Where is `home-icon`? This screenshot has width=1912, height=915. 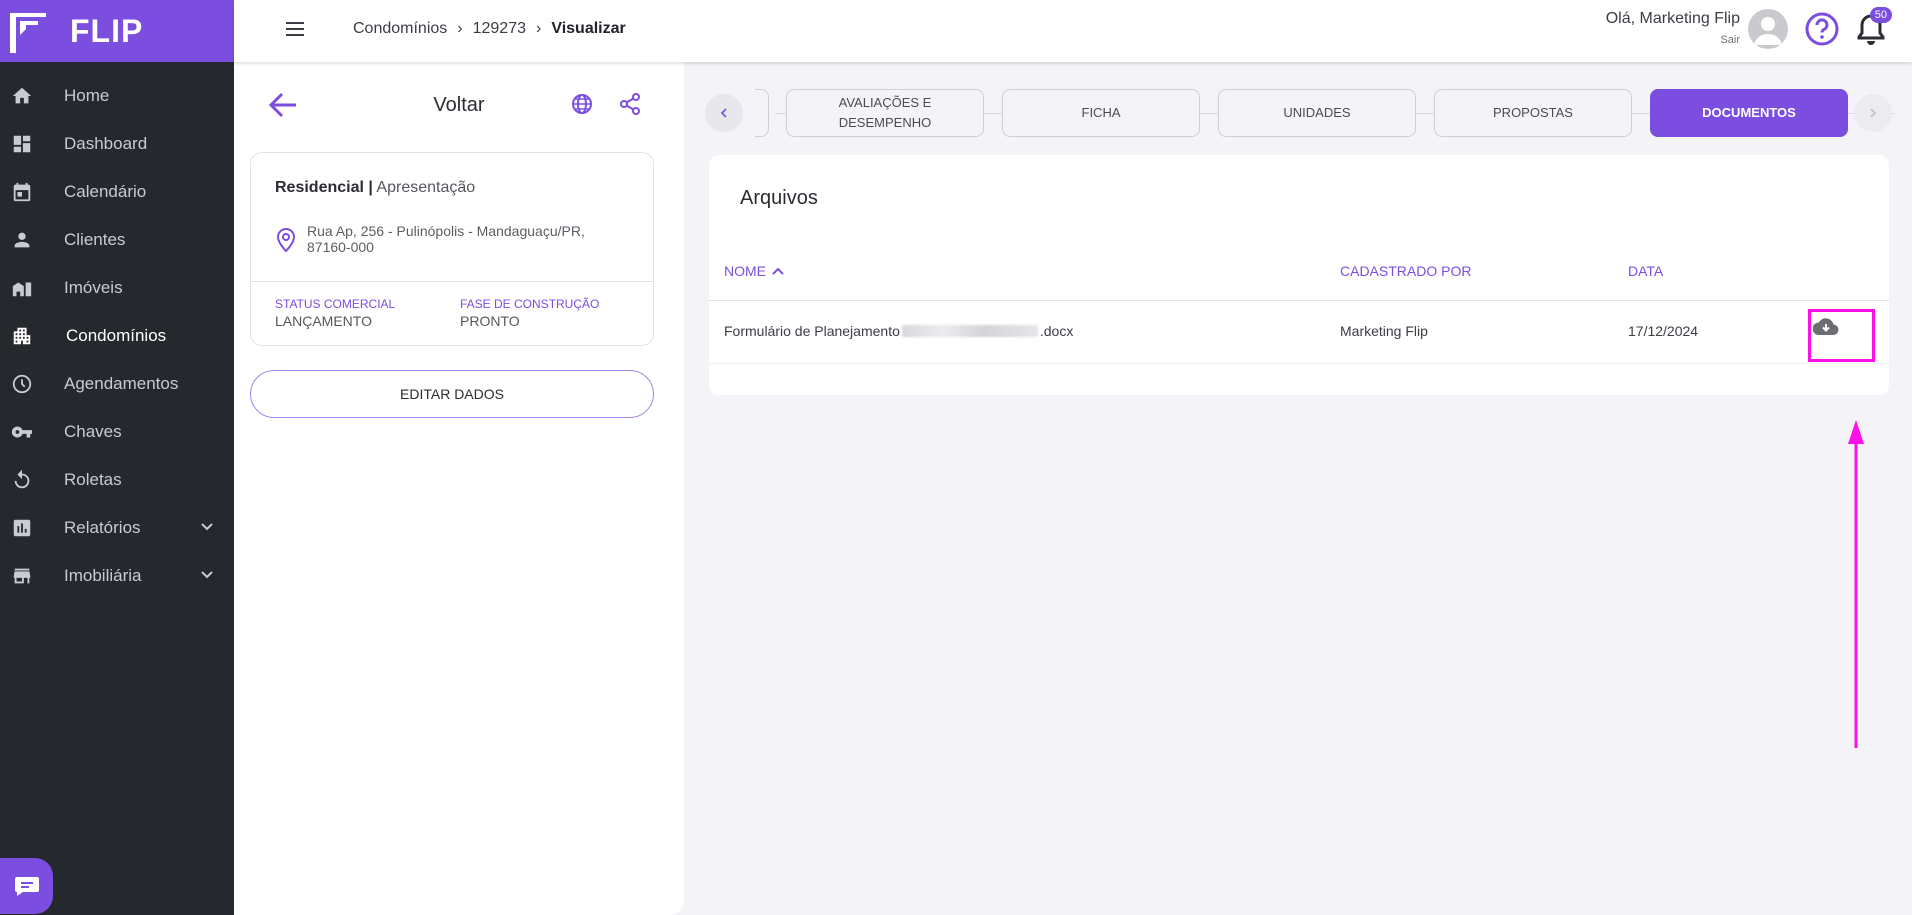 home-icon is located at coordinates (22, 96).